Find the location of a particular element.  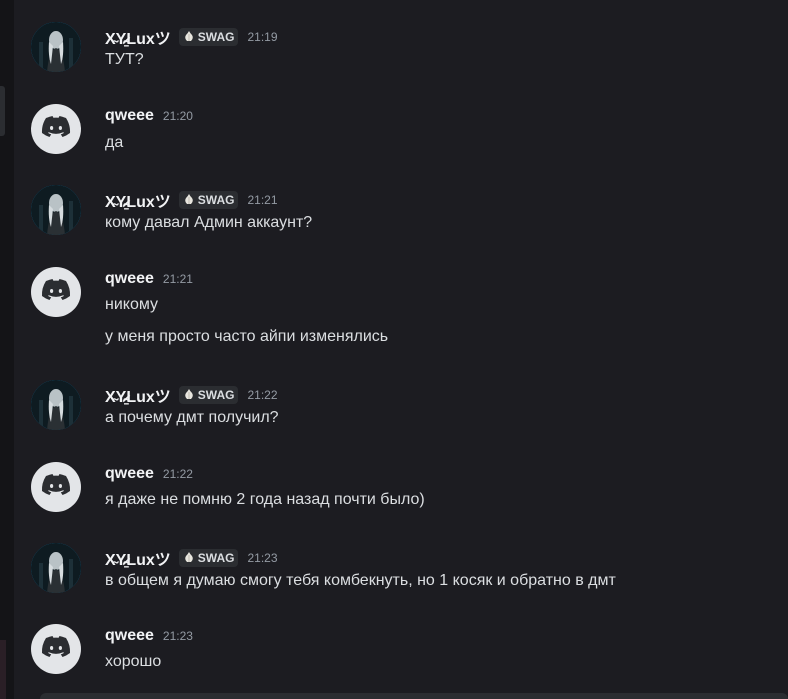

message-header: X̴Y̴̷̱Luxツ SWAG 21:21 is located at coordinates (191, 200).